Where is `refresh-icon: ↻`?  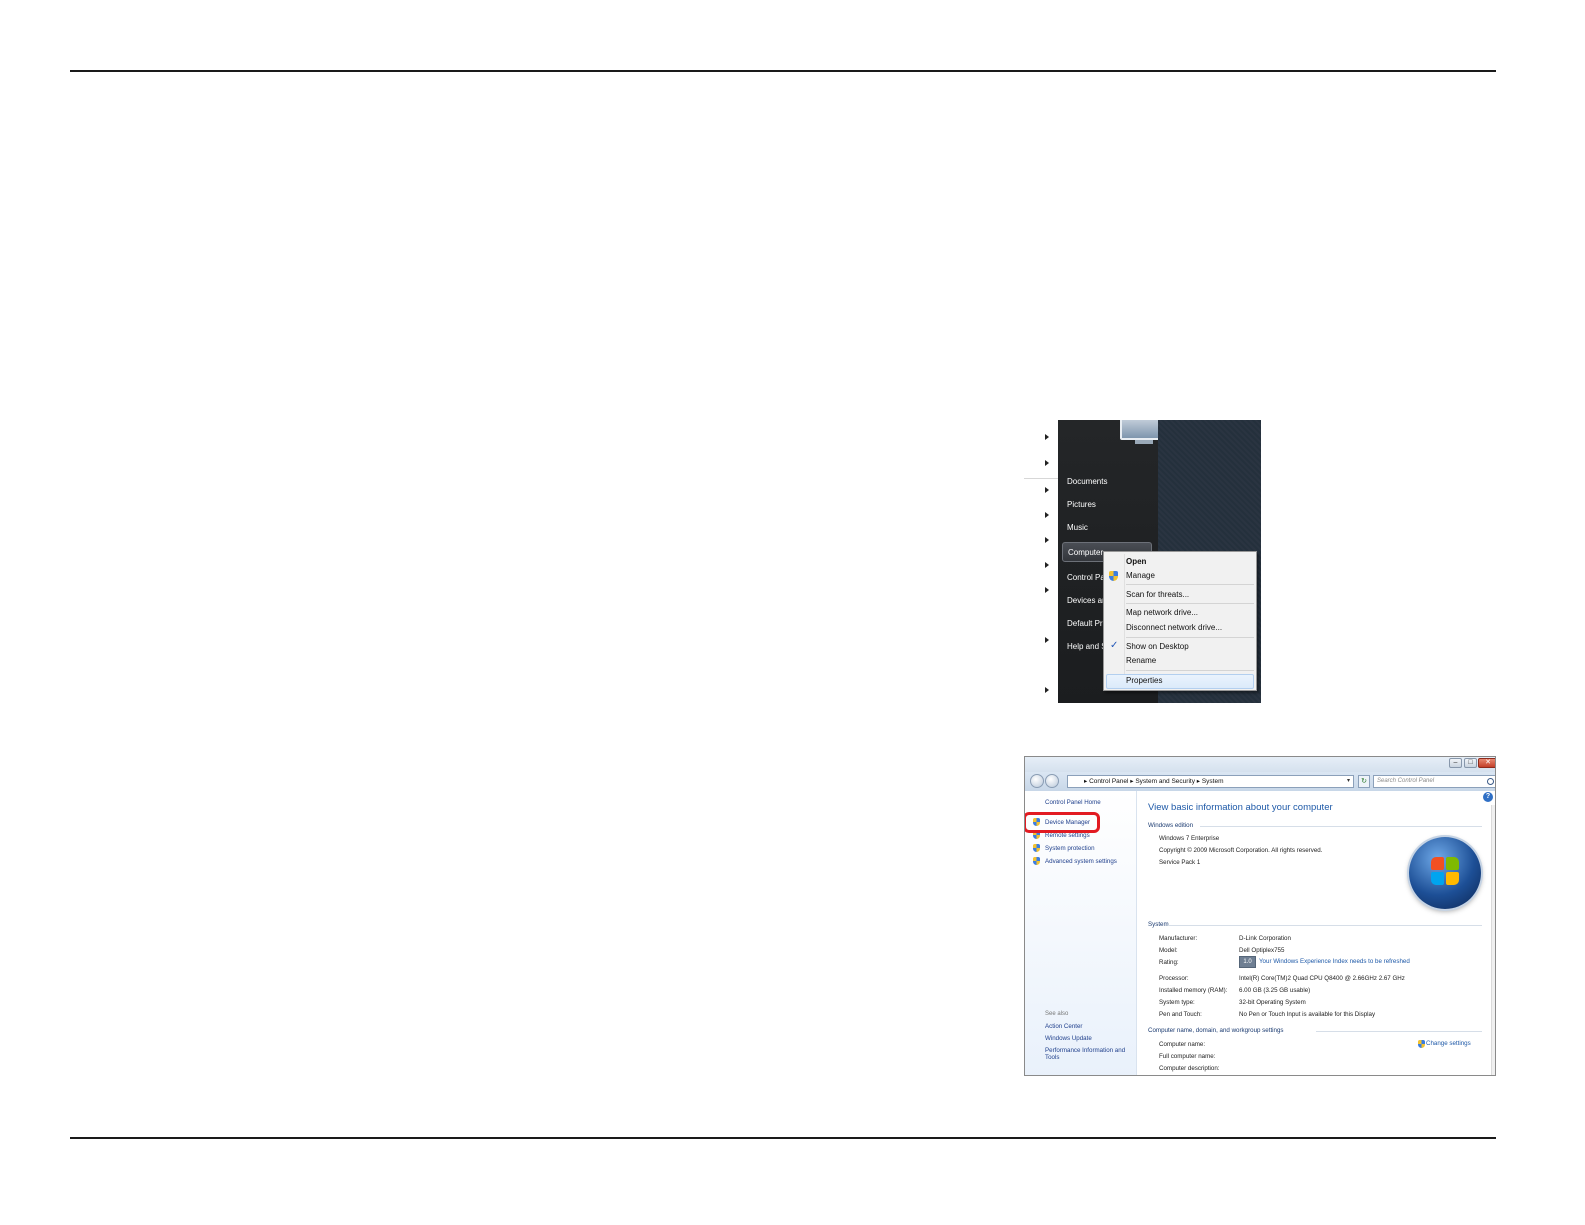 refresh-icon: ↻ is located at coordinates (1364, 781).